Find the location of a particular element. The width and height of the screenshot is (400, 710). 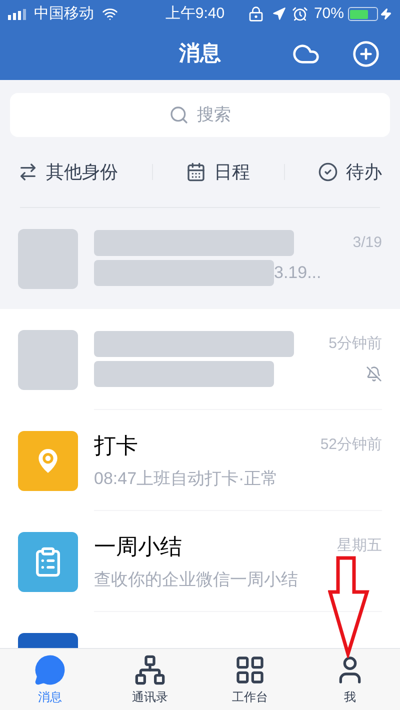

tab-item: 消息 is located at coordinates (50, 679).